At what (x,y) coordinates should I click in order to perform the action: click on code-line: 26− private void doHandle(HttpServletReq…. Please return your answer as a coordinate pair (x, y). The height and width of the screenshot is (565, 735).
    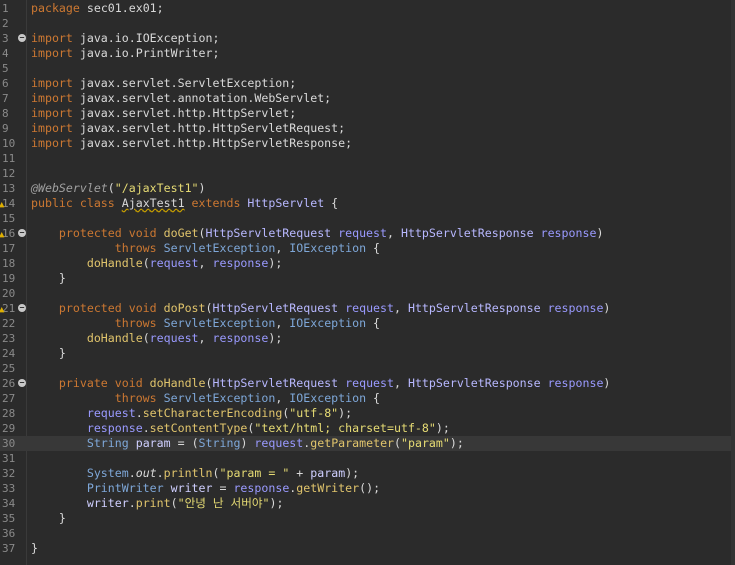
    Looking at the image, I should click on (367, 383).